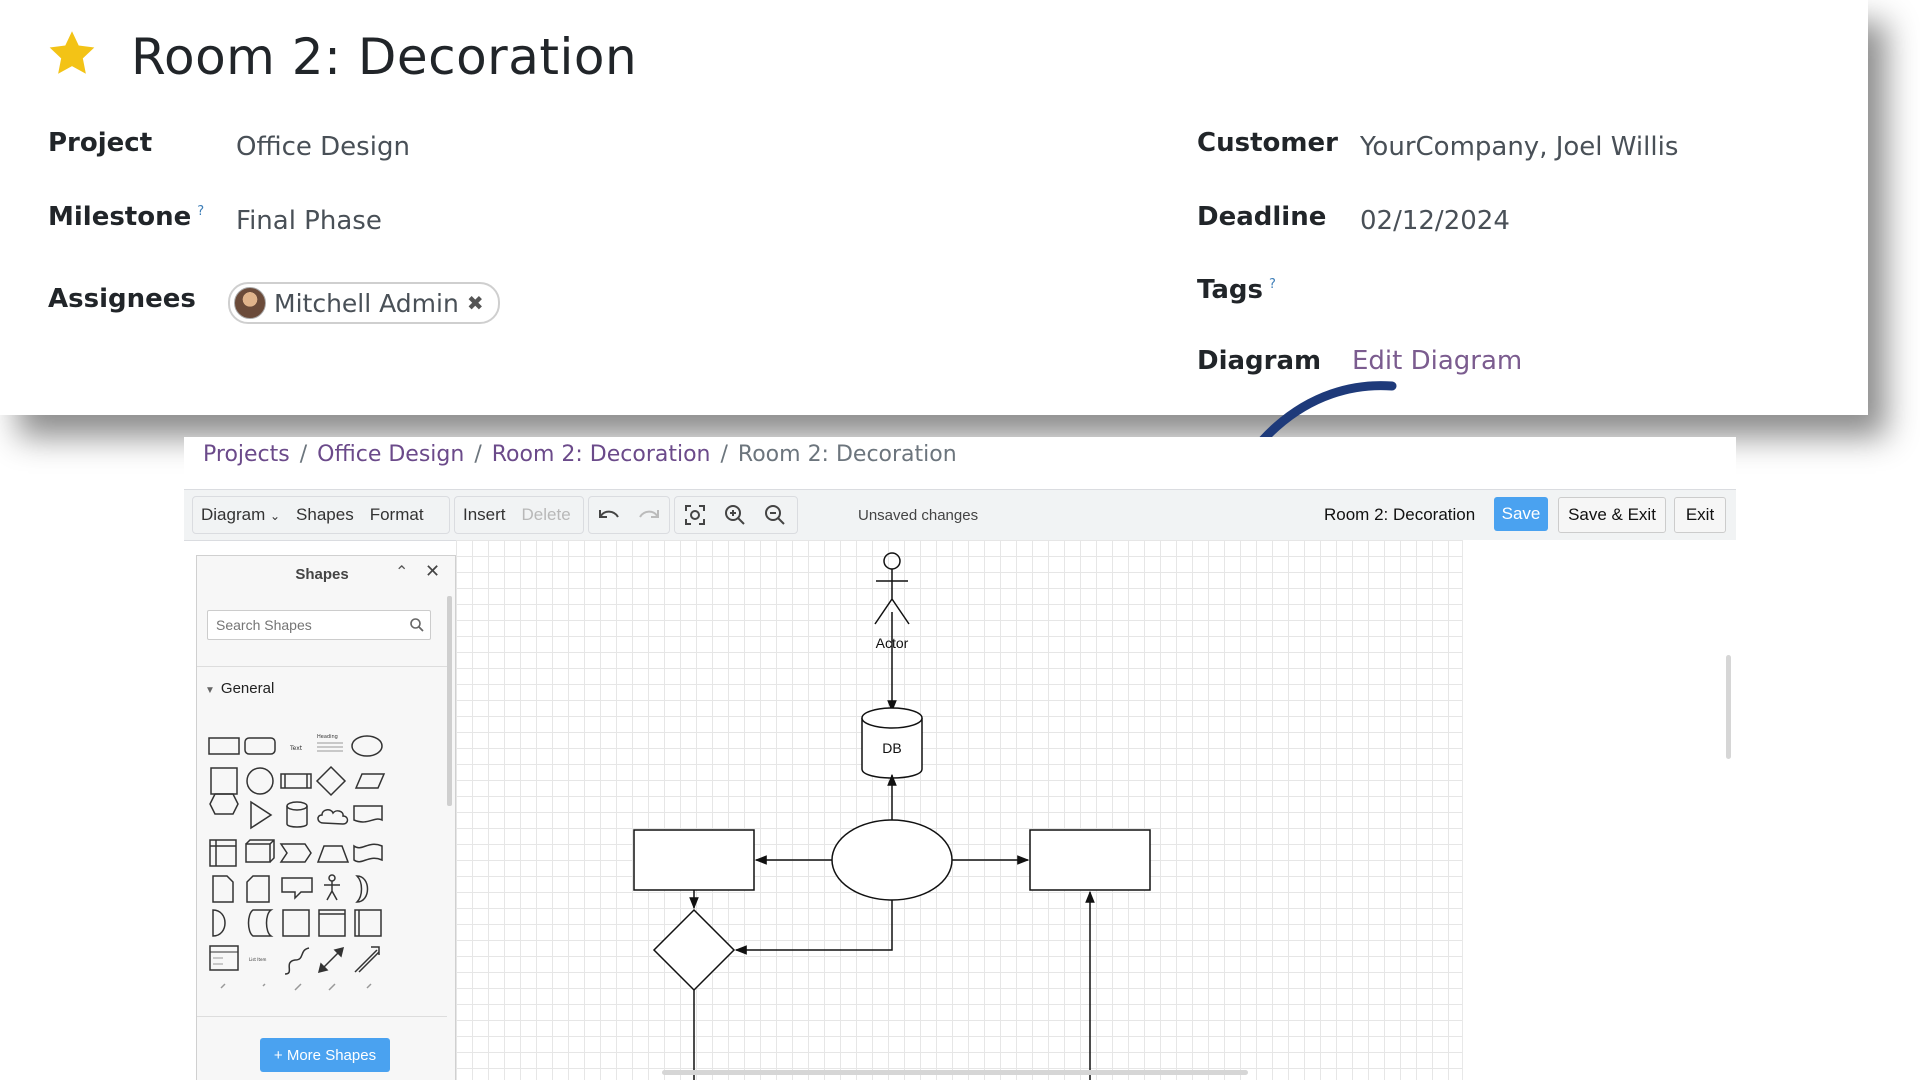 Image resolution: width=1920 pixels, height=1080 pixels. I want to click on connector-ellipse-diamond, so click(813, 927).